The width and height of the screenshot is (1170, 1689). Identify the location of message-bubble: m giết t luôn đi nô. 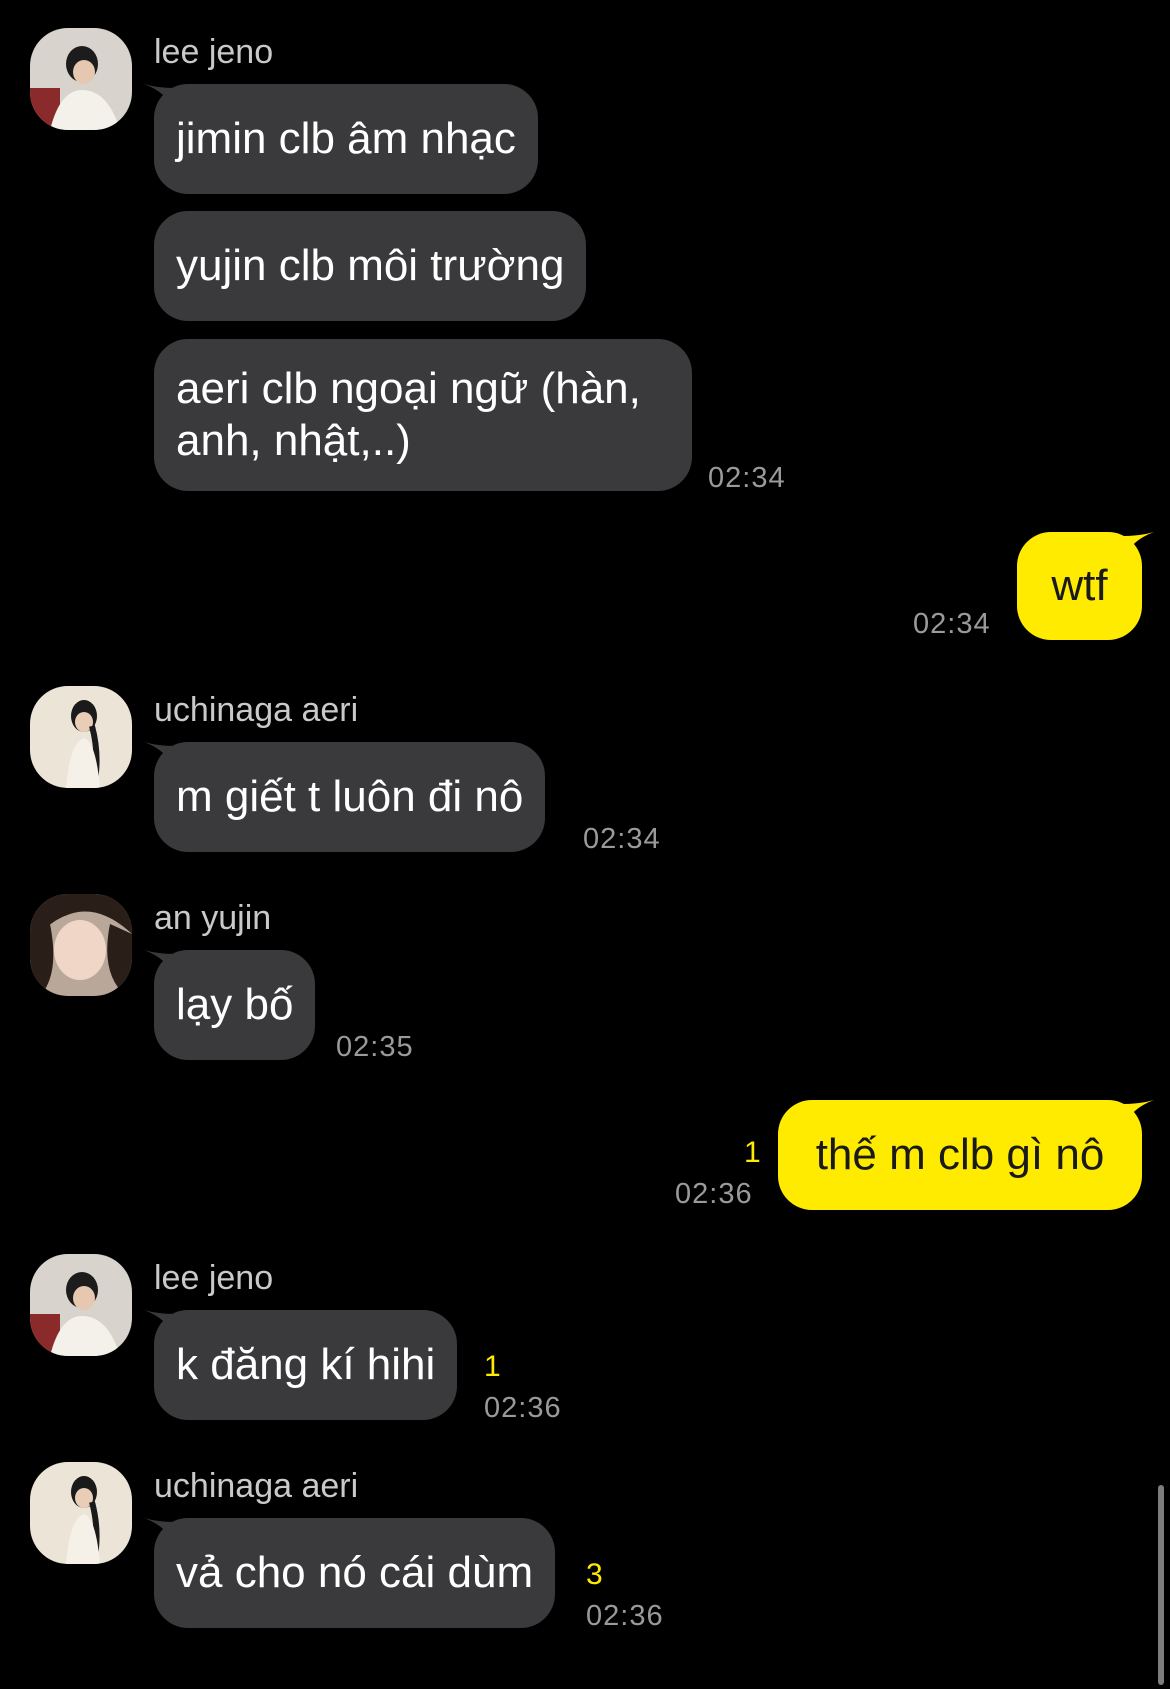
(350, 797).